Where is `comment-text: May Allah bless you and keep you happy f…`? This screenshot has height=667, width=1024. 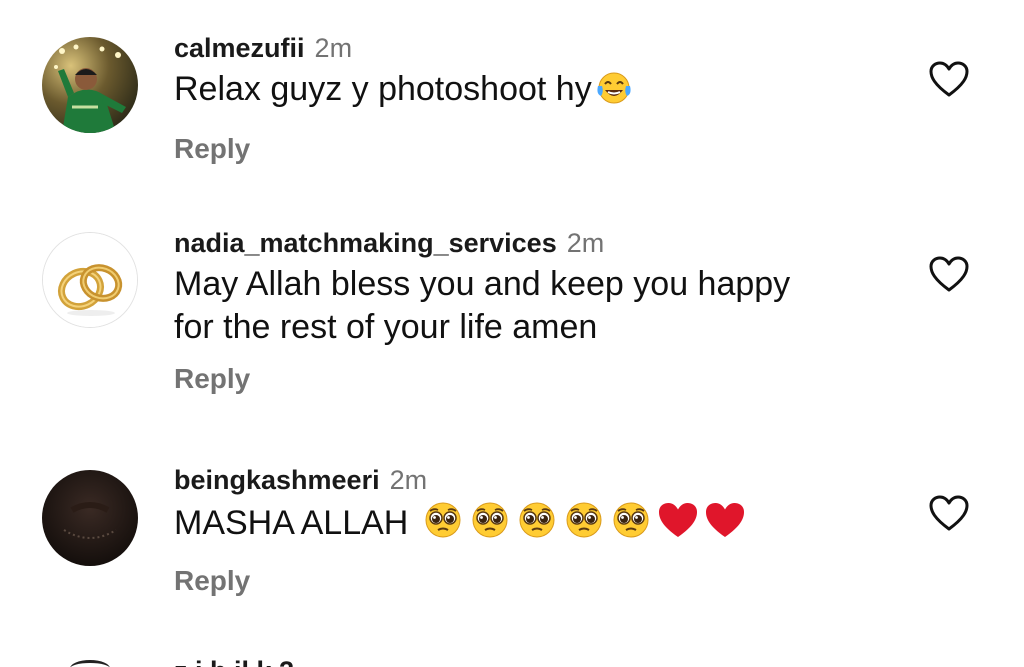
comment-text: May Allah bless you and keep you happy f… is located at coordinates (524, 306).